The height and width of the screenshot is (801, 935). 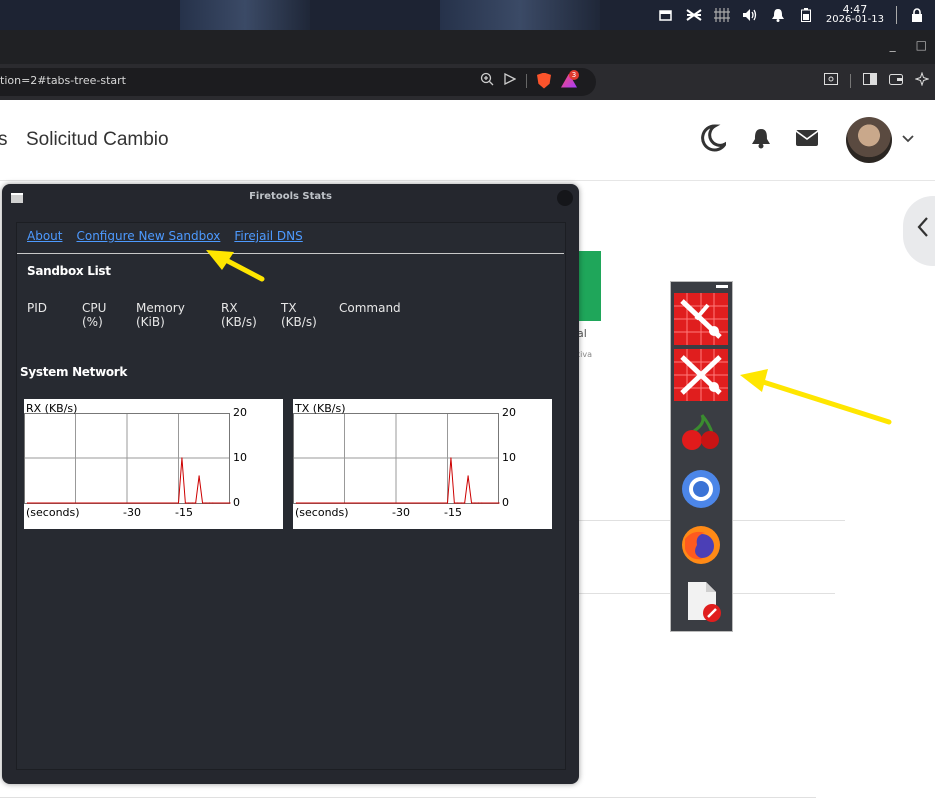 What do you see at coordinates (235, 266) in the screenshot?
I see `annotation-arrow-configure` at bounding box center [235, 266].